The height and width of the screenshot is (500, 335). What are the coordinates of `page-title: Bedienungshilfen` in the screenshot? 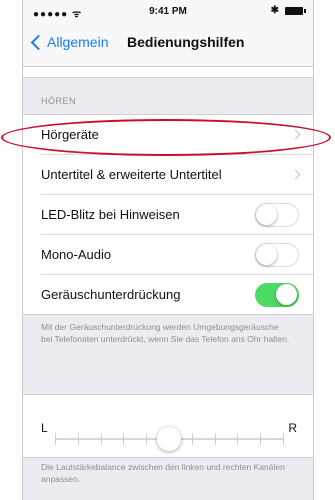 It's located at (186, 42).